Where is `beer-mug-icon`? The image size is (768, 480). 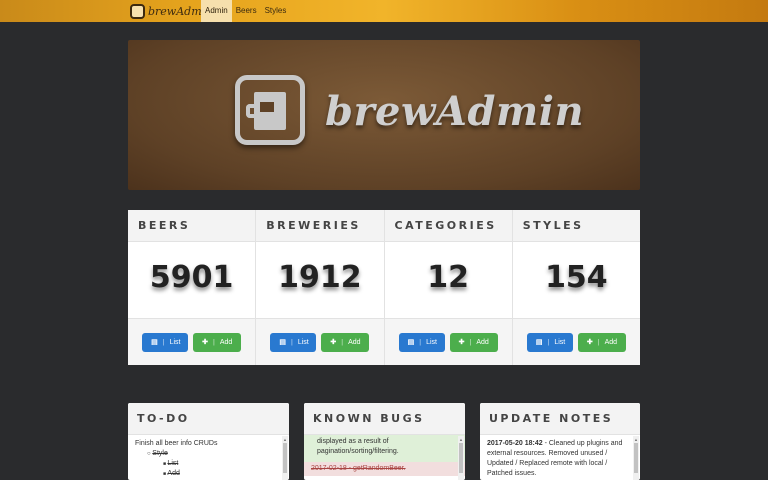 beer-mug-icon is located at coordinates (137, 11).